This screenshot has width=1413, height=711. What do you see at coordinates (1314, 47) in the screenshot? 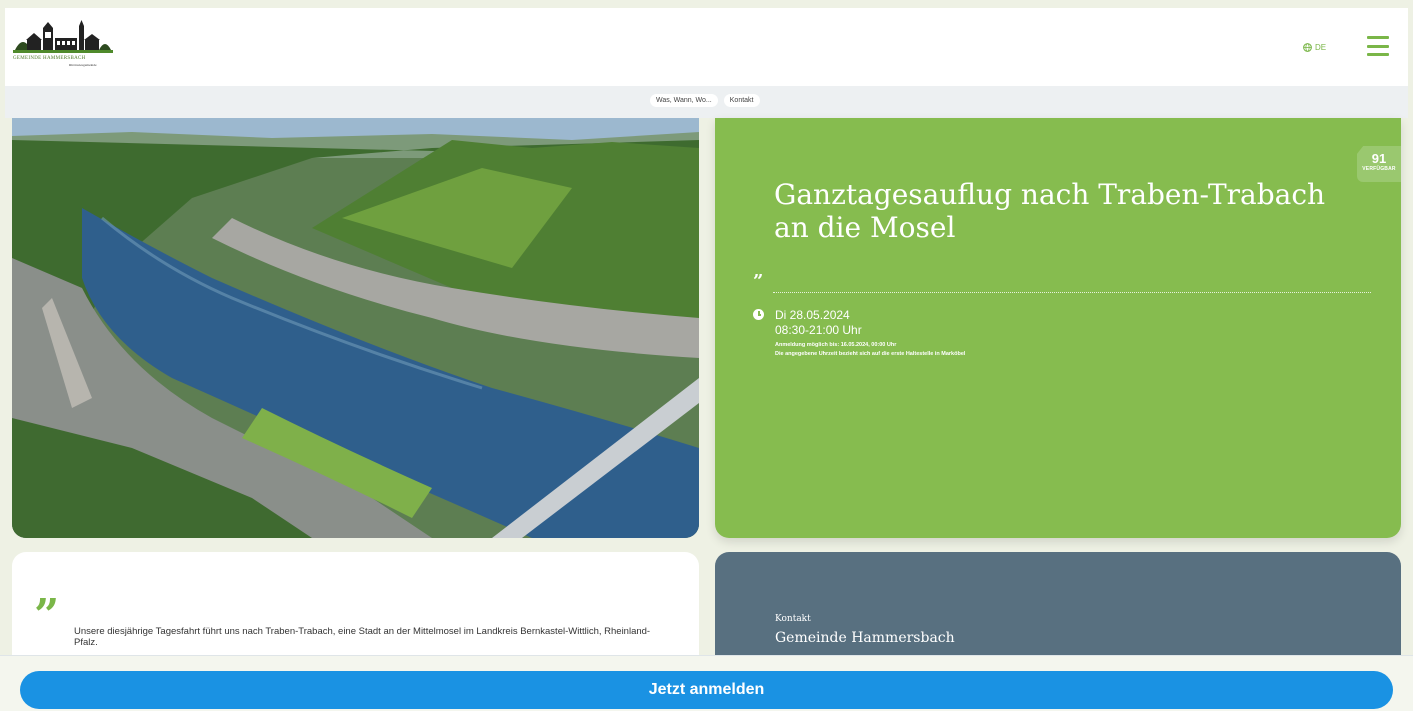
I see `language-switcher: DE` at bounding box center [1314, 47].